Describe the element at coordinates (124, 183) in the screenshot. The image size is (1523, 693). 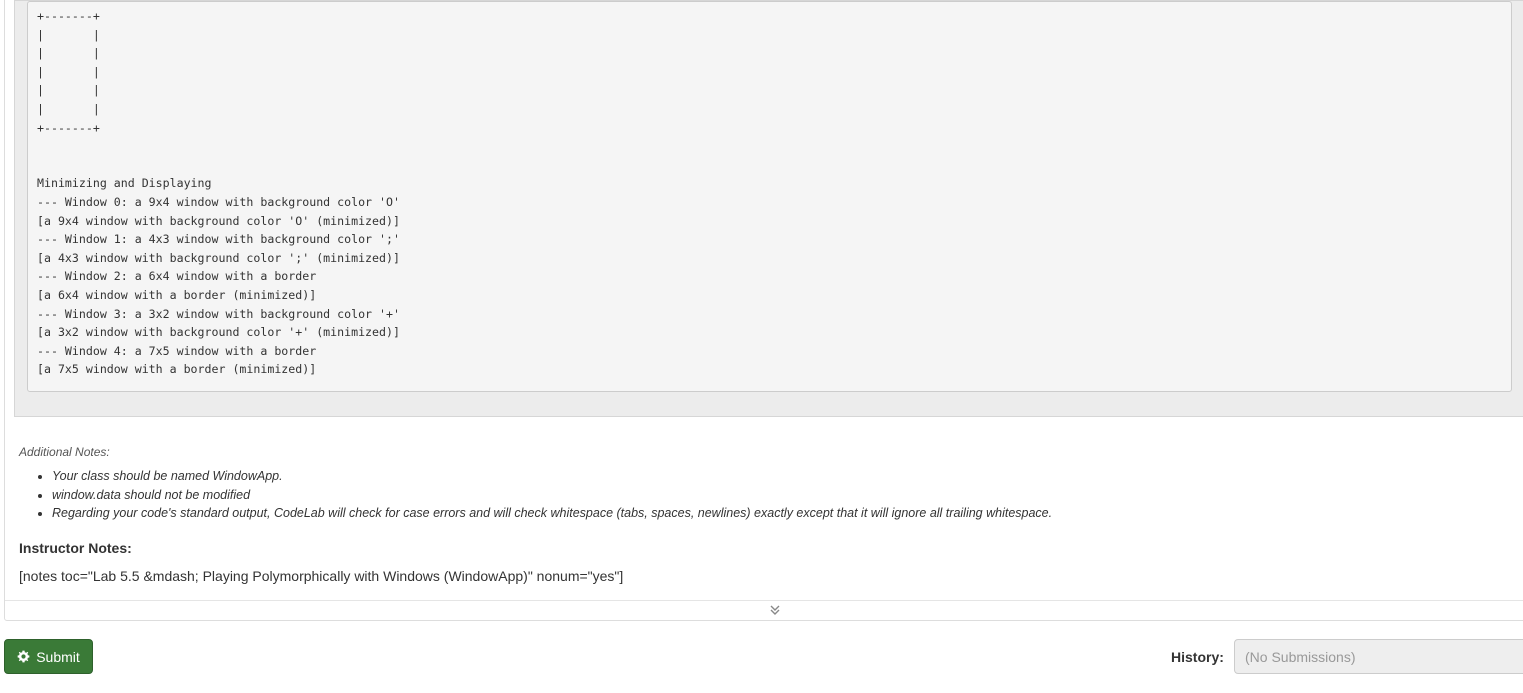
I see `output-line: Minimizing and Displaying` at that location.